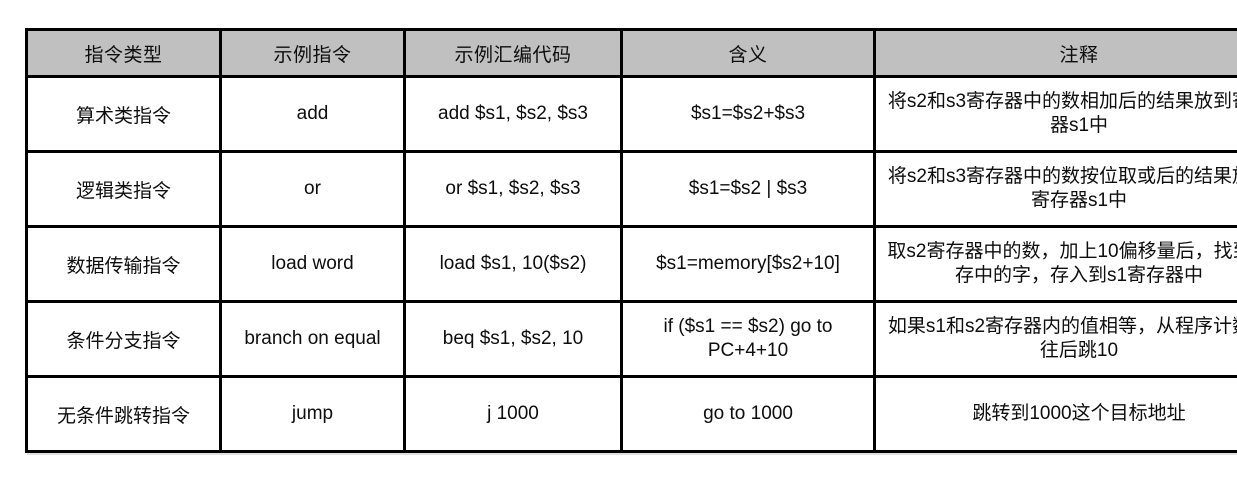  I want to click on cell-example-instruction: or, so click(312, 189).